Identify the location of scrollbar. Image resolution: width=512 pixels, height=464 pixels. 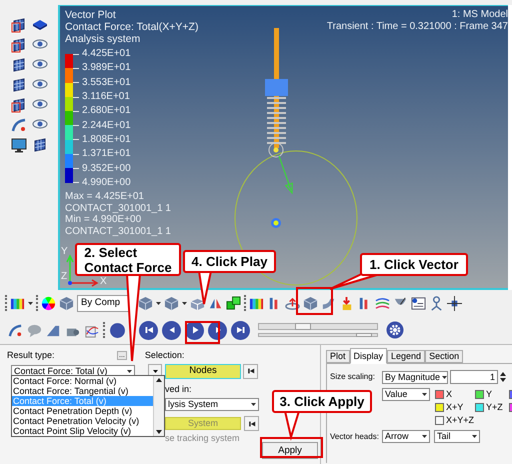
(158, 406).